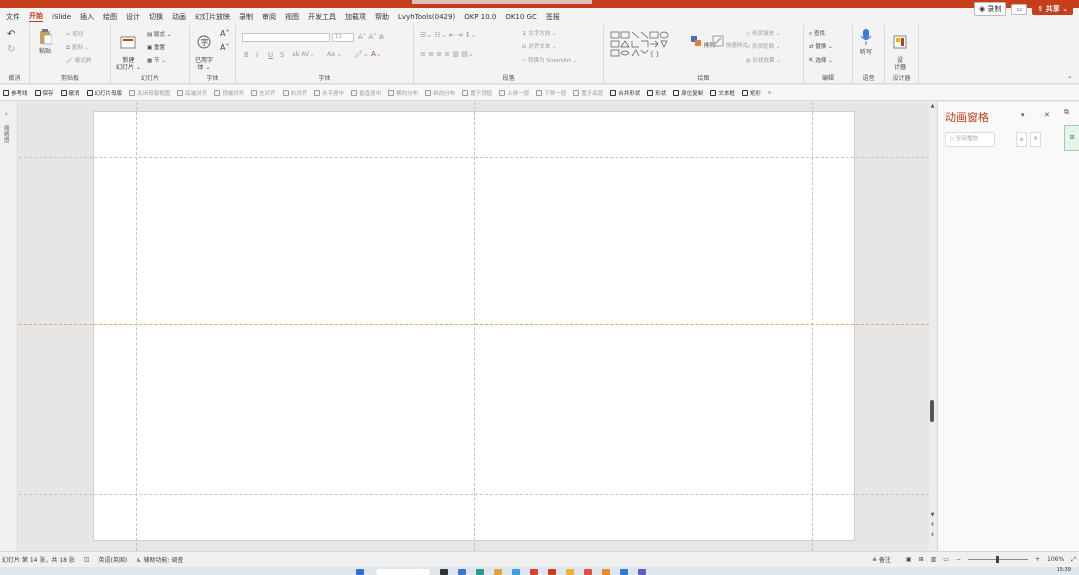  I want to click on prev-slide-icon: ⇞, so click(932, 525).